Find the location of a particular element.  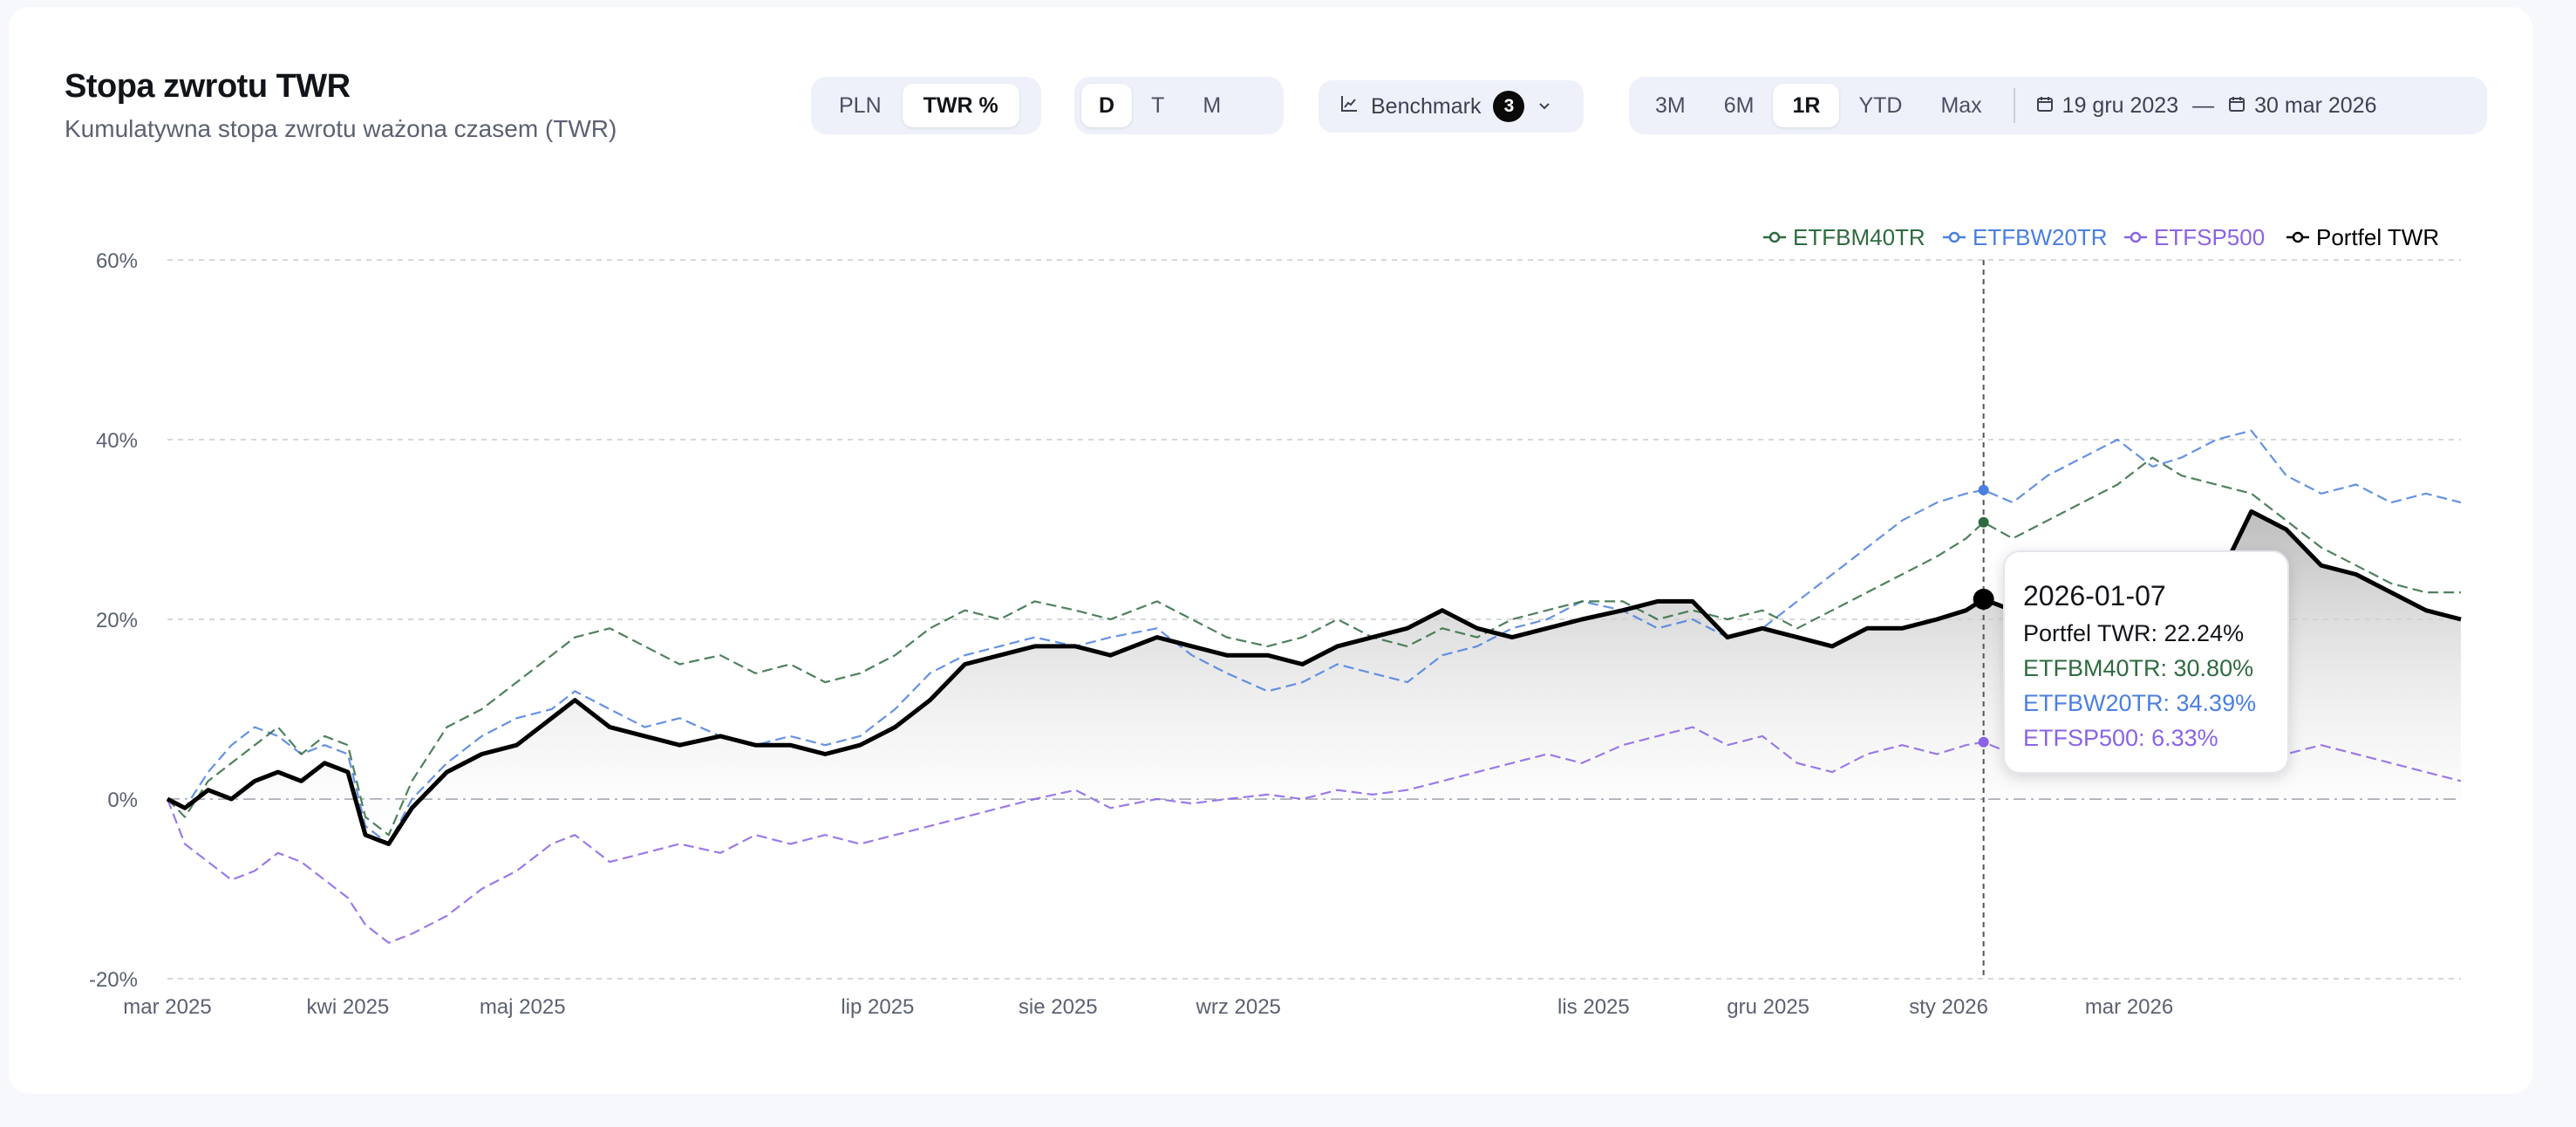

legend-item-portfel-twr: Portfel TWR is located at coordinates (2362, 237).